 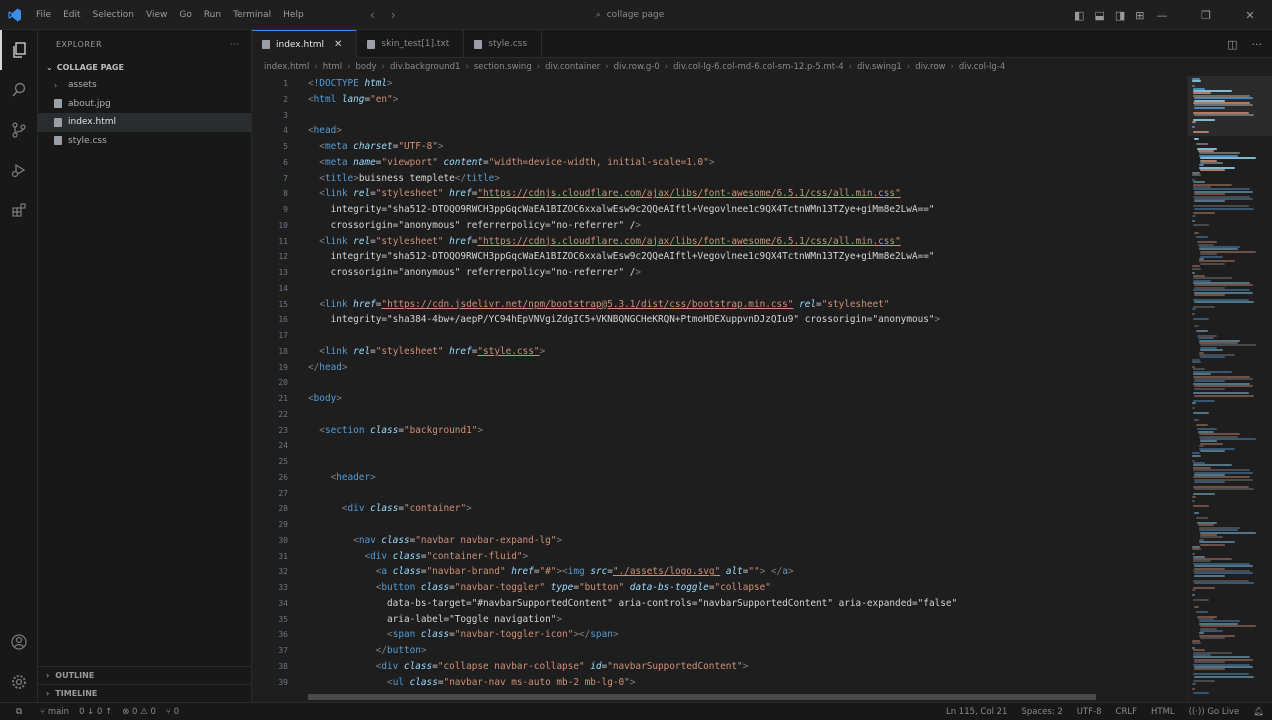 I want to click on menu-item-view: View, so click(x=156, y=15).